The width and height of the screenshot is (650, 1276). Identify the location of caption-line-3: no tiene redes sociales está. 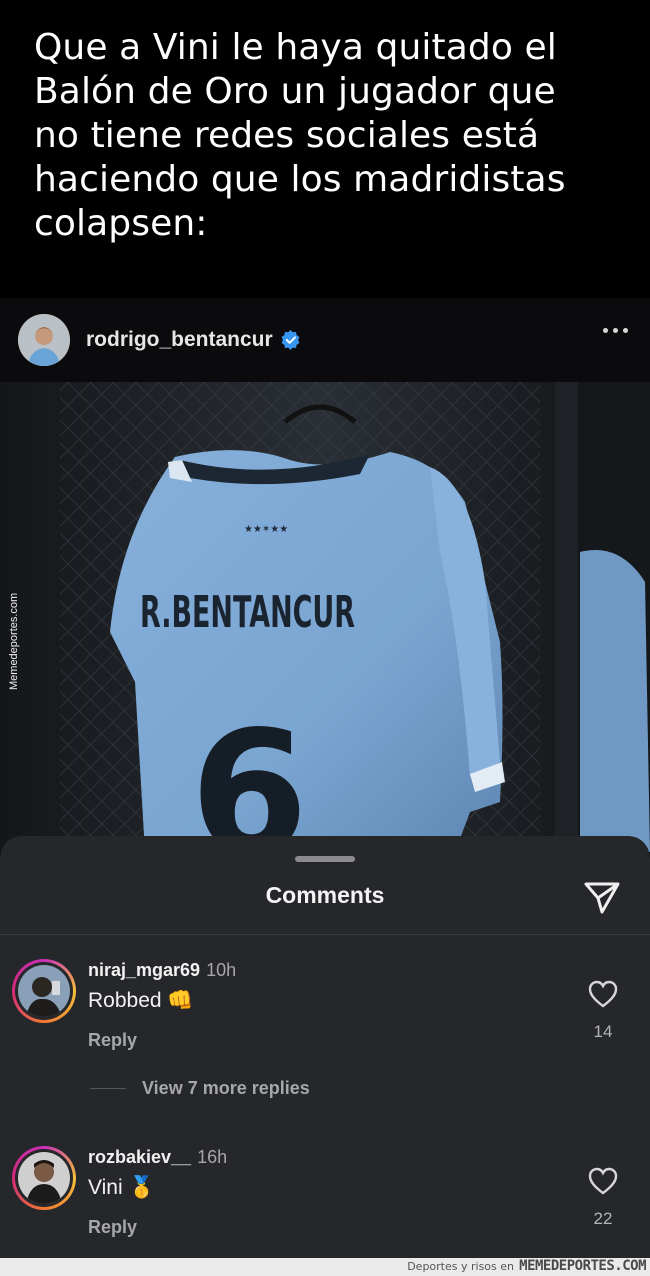
(287, 135).